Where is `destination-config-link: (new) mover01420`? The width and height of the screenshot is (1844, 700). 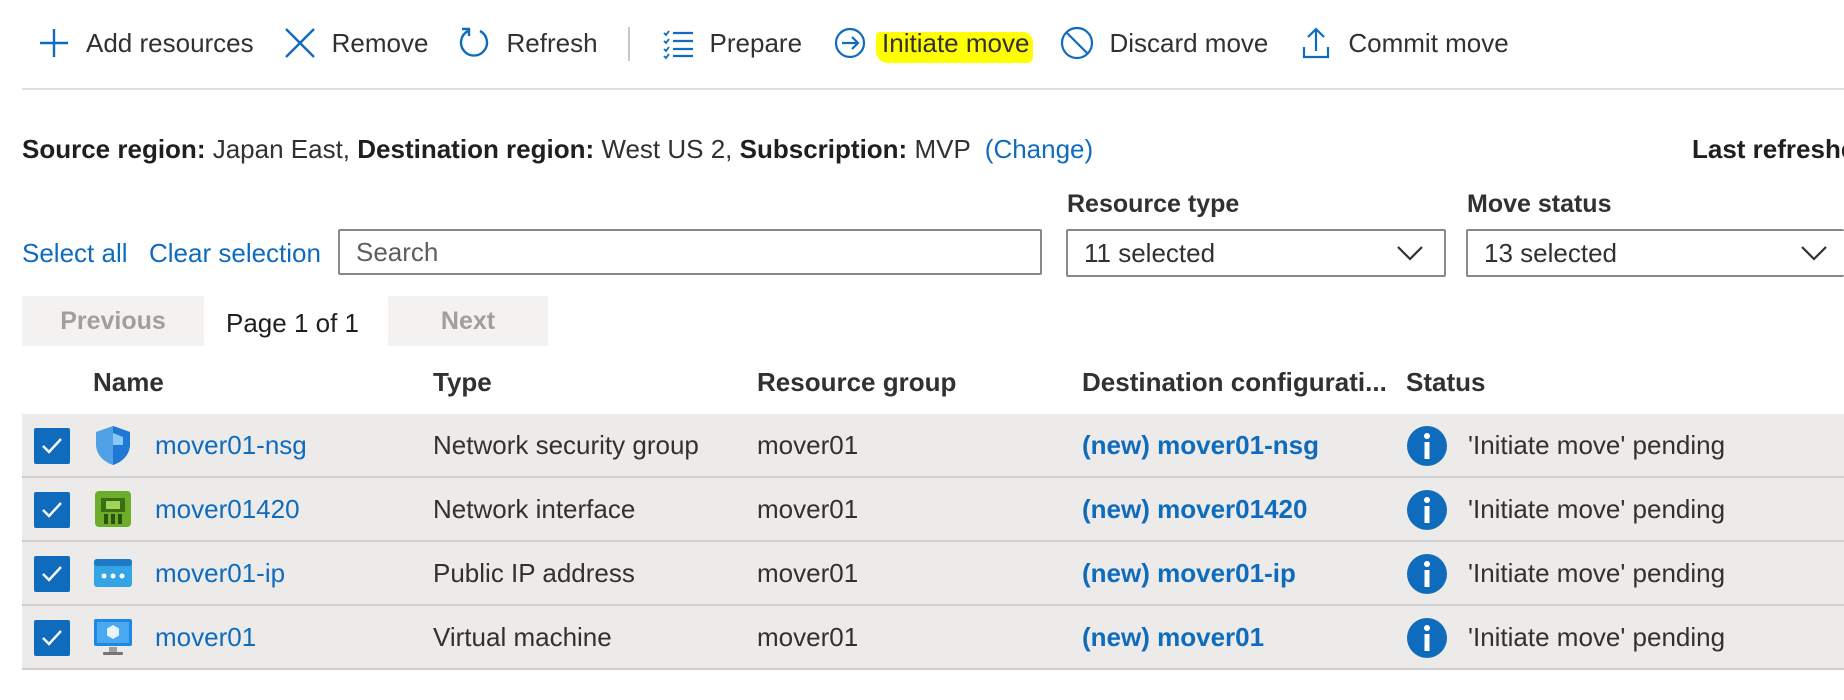 destination-config-link: (new) mover01420 is located at coordinates (1194, 509).